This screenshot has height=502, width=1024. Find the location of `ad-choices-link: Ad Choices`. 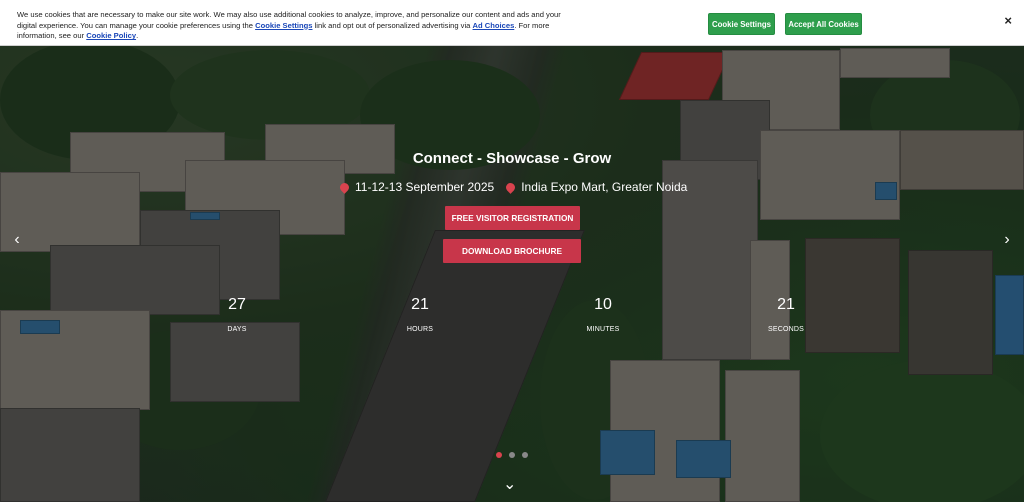

ad-choices-link: Ad Choices is located at coordinates (494, 25).